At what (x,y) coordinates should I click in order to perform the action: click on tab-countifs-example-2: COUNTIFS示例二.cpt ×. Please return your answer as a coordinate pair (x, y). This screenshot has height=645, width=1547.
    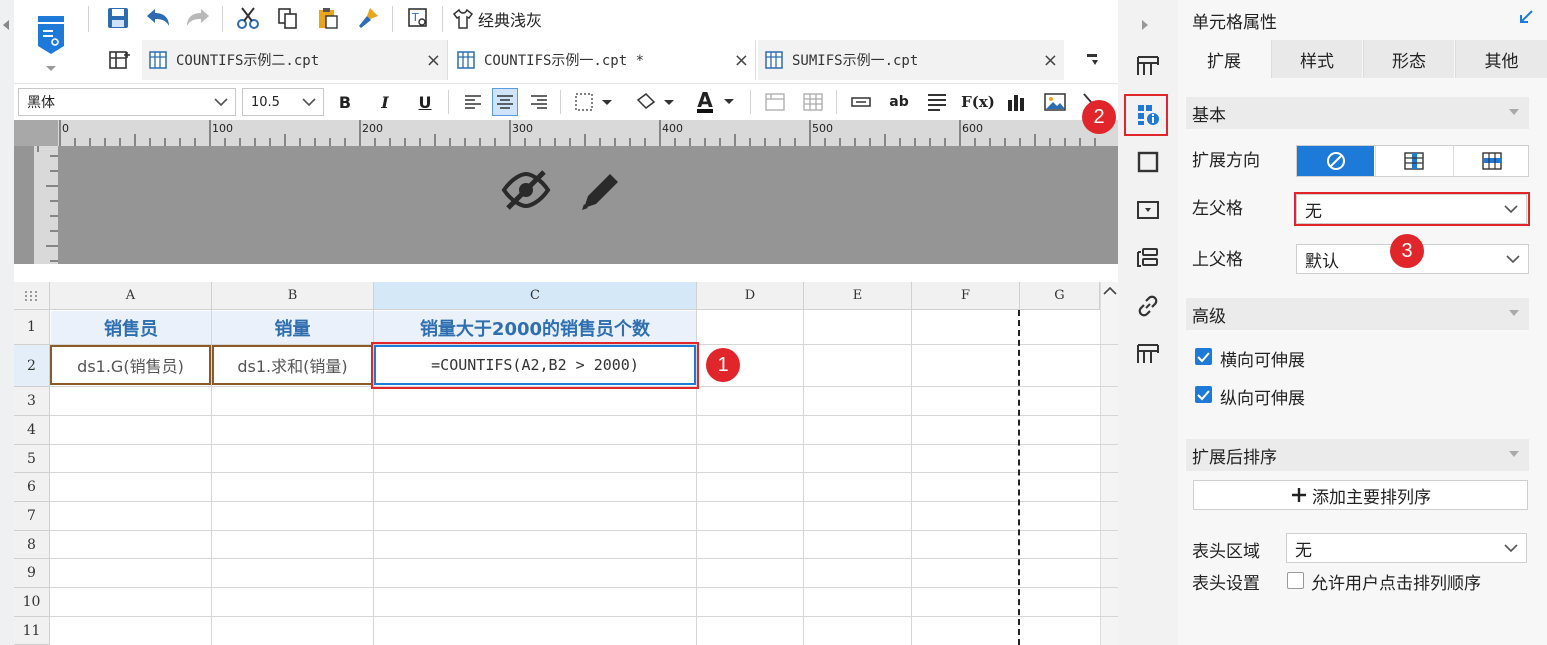
    Looking at the image, I should click on (295, 60).